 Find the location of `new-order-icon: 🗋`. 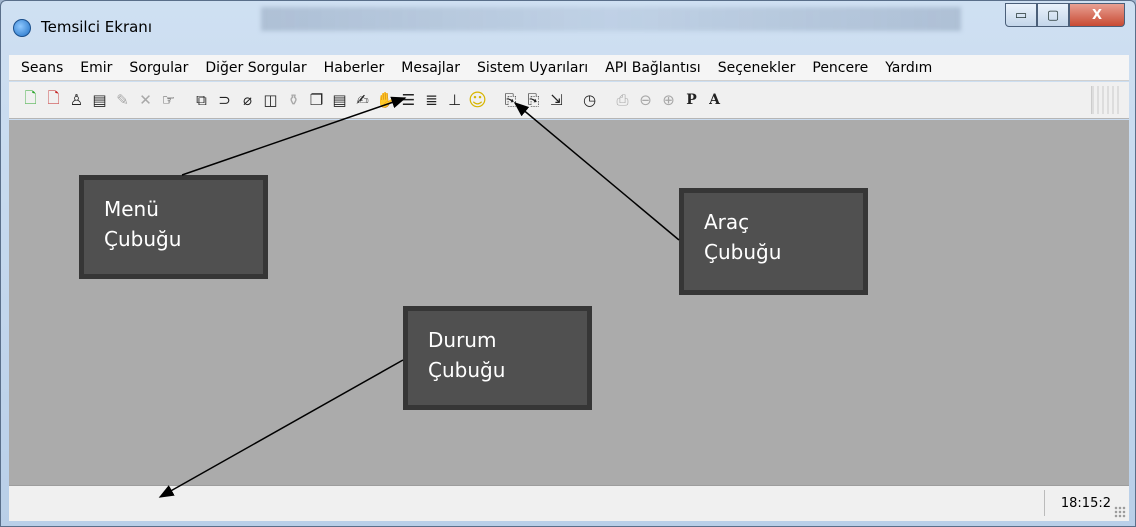

new-order-icon: 🗋 is located at coordinates (30, 100).